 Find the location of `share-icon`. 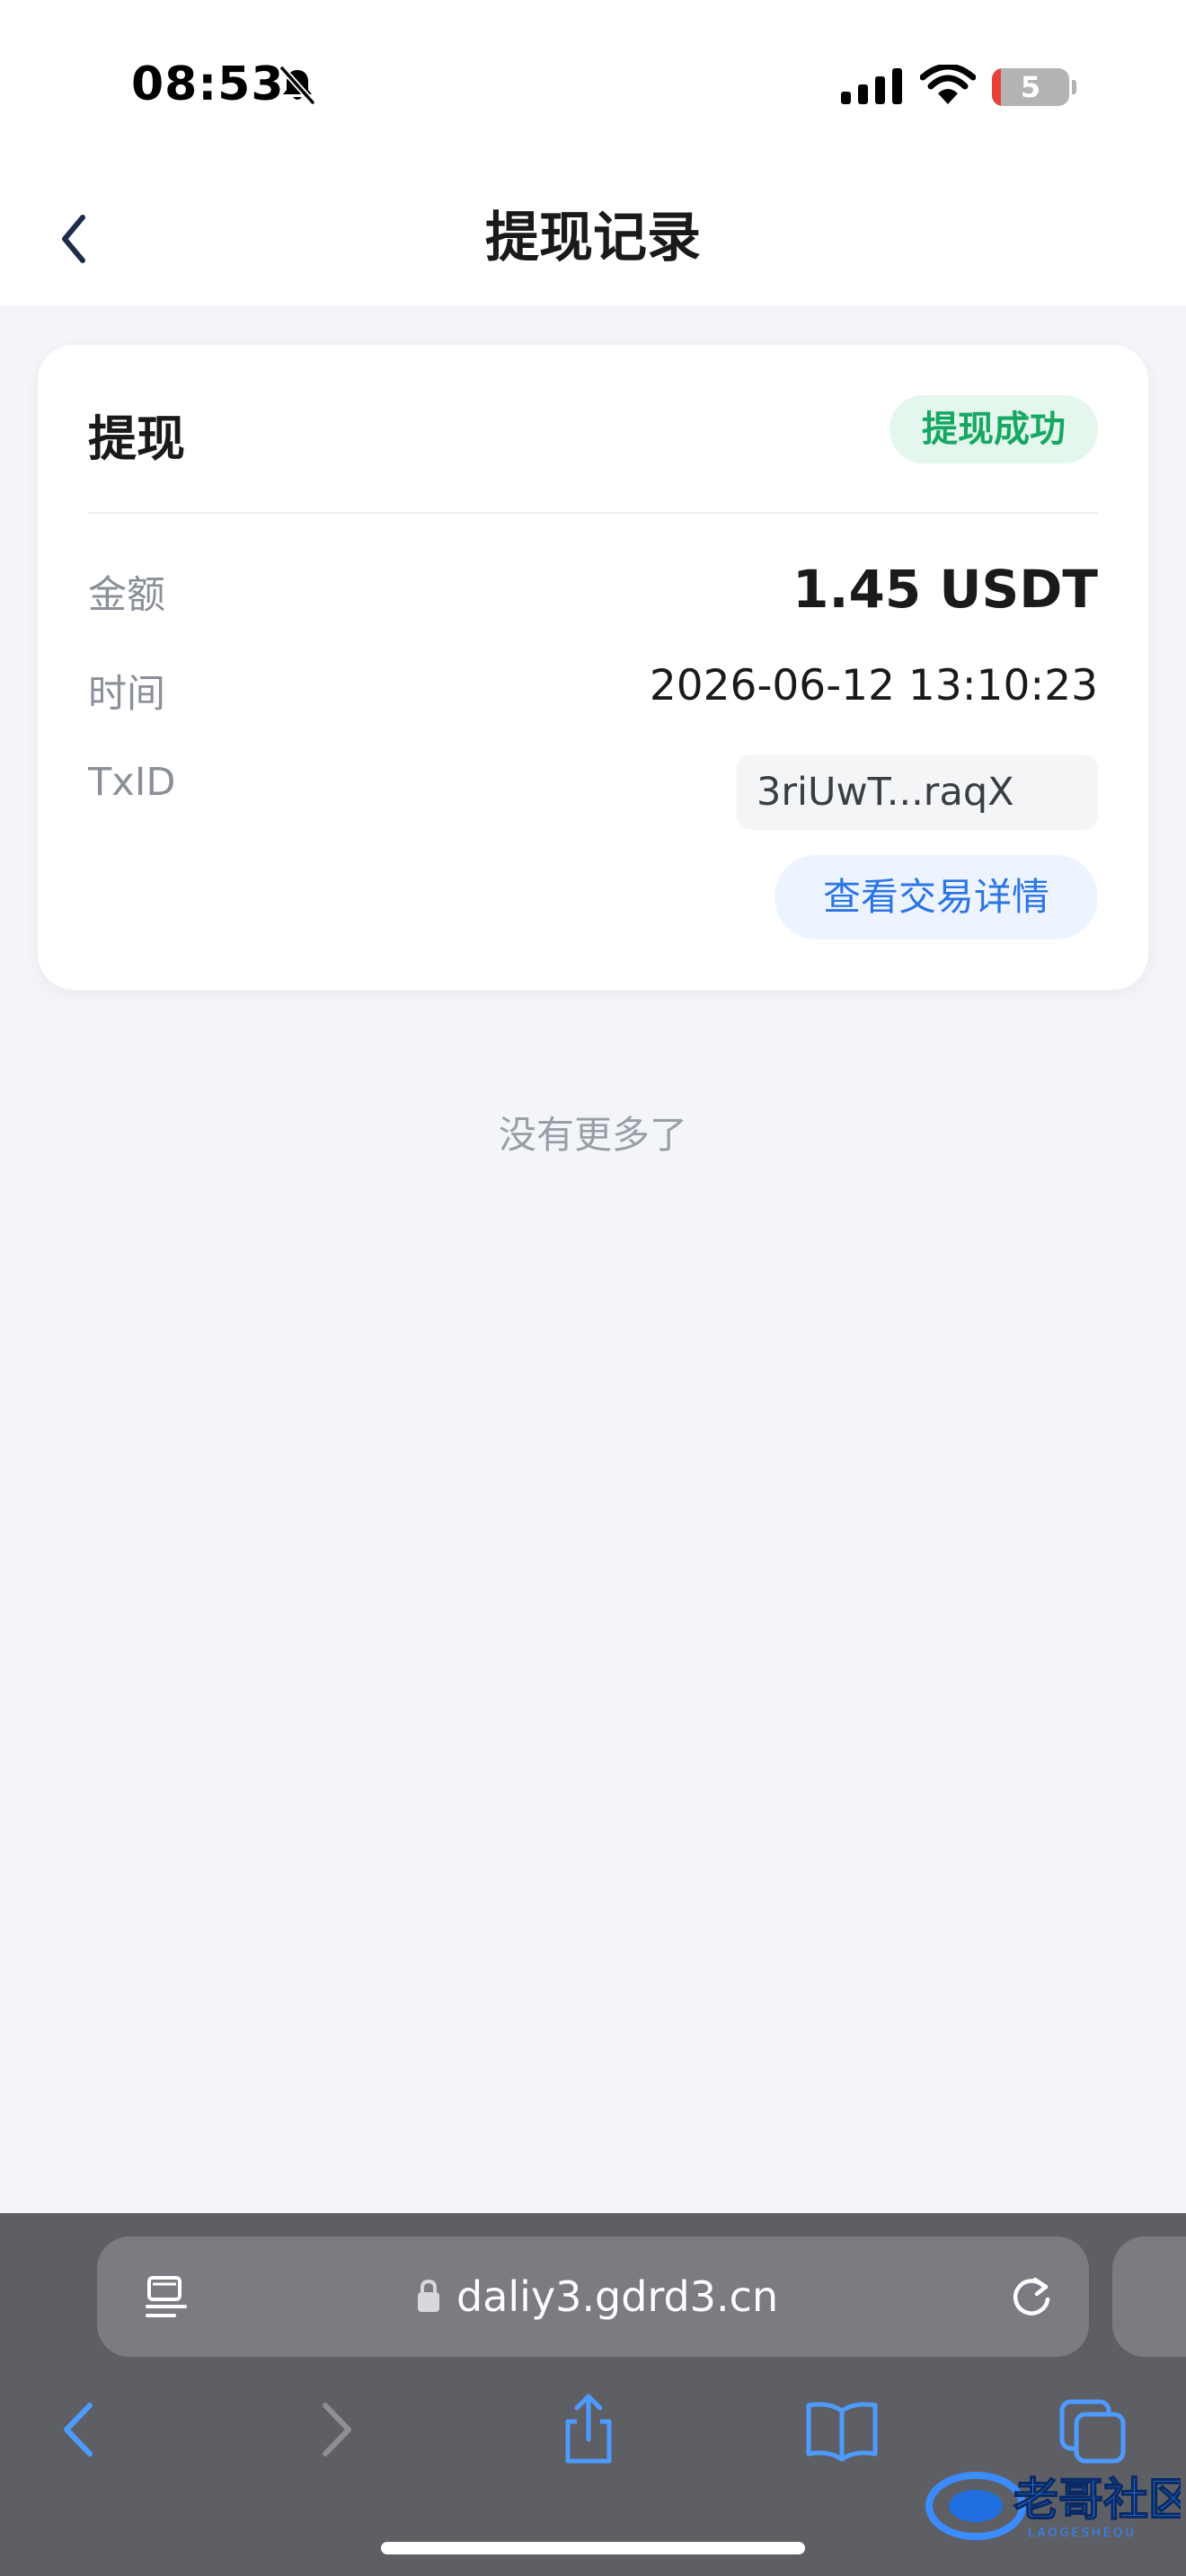

share-icon is located at coordinates (588, 2429).